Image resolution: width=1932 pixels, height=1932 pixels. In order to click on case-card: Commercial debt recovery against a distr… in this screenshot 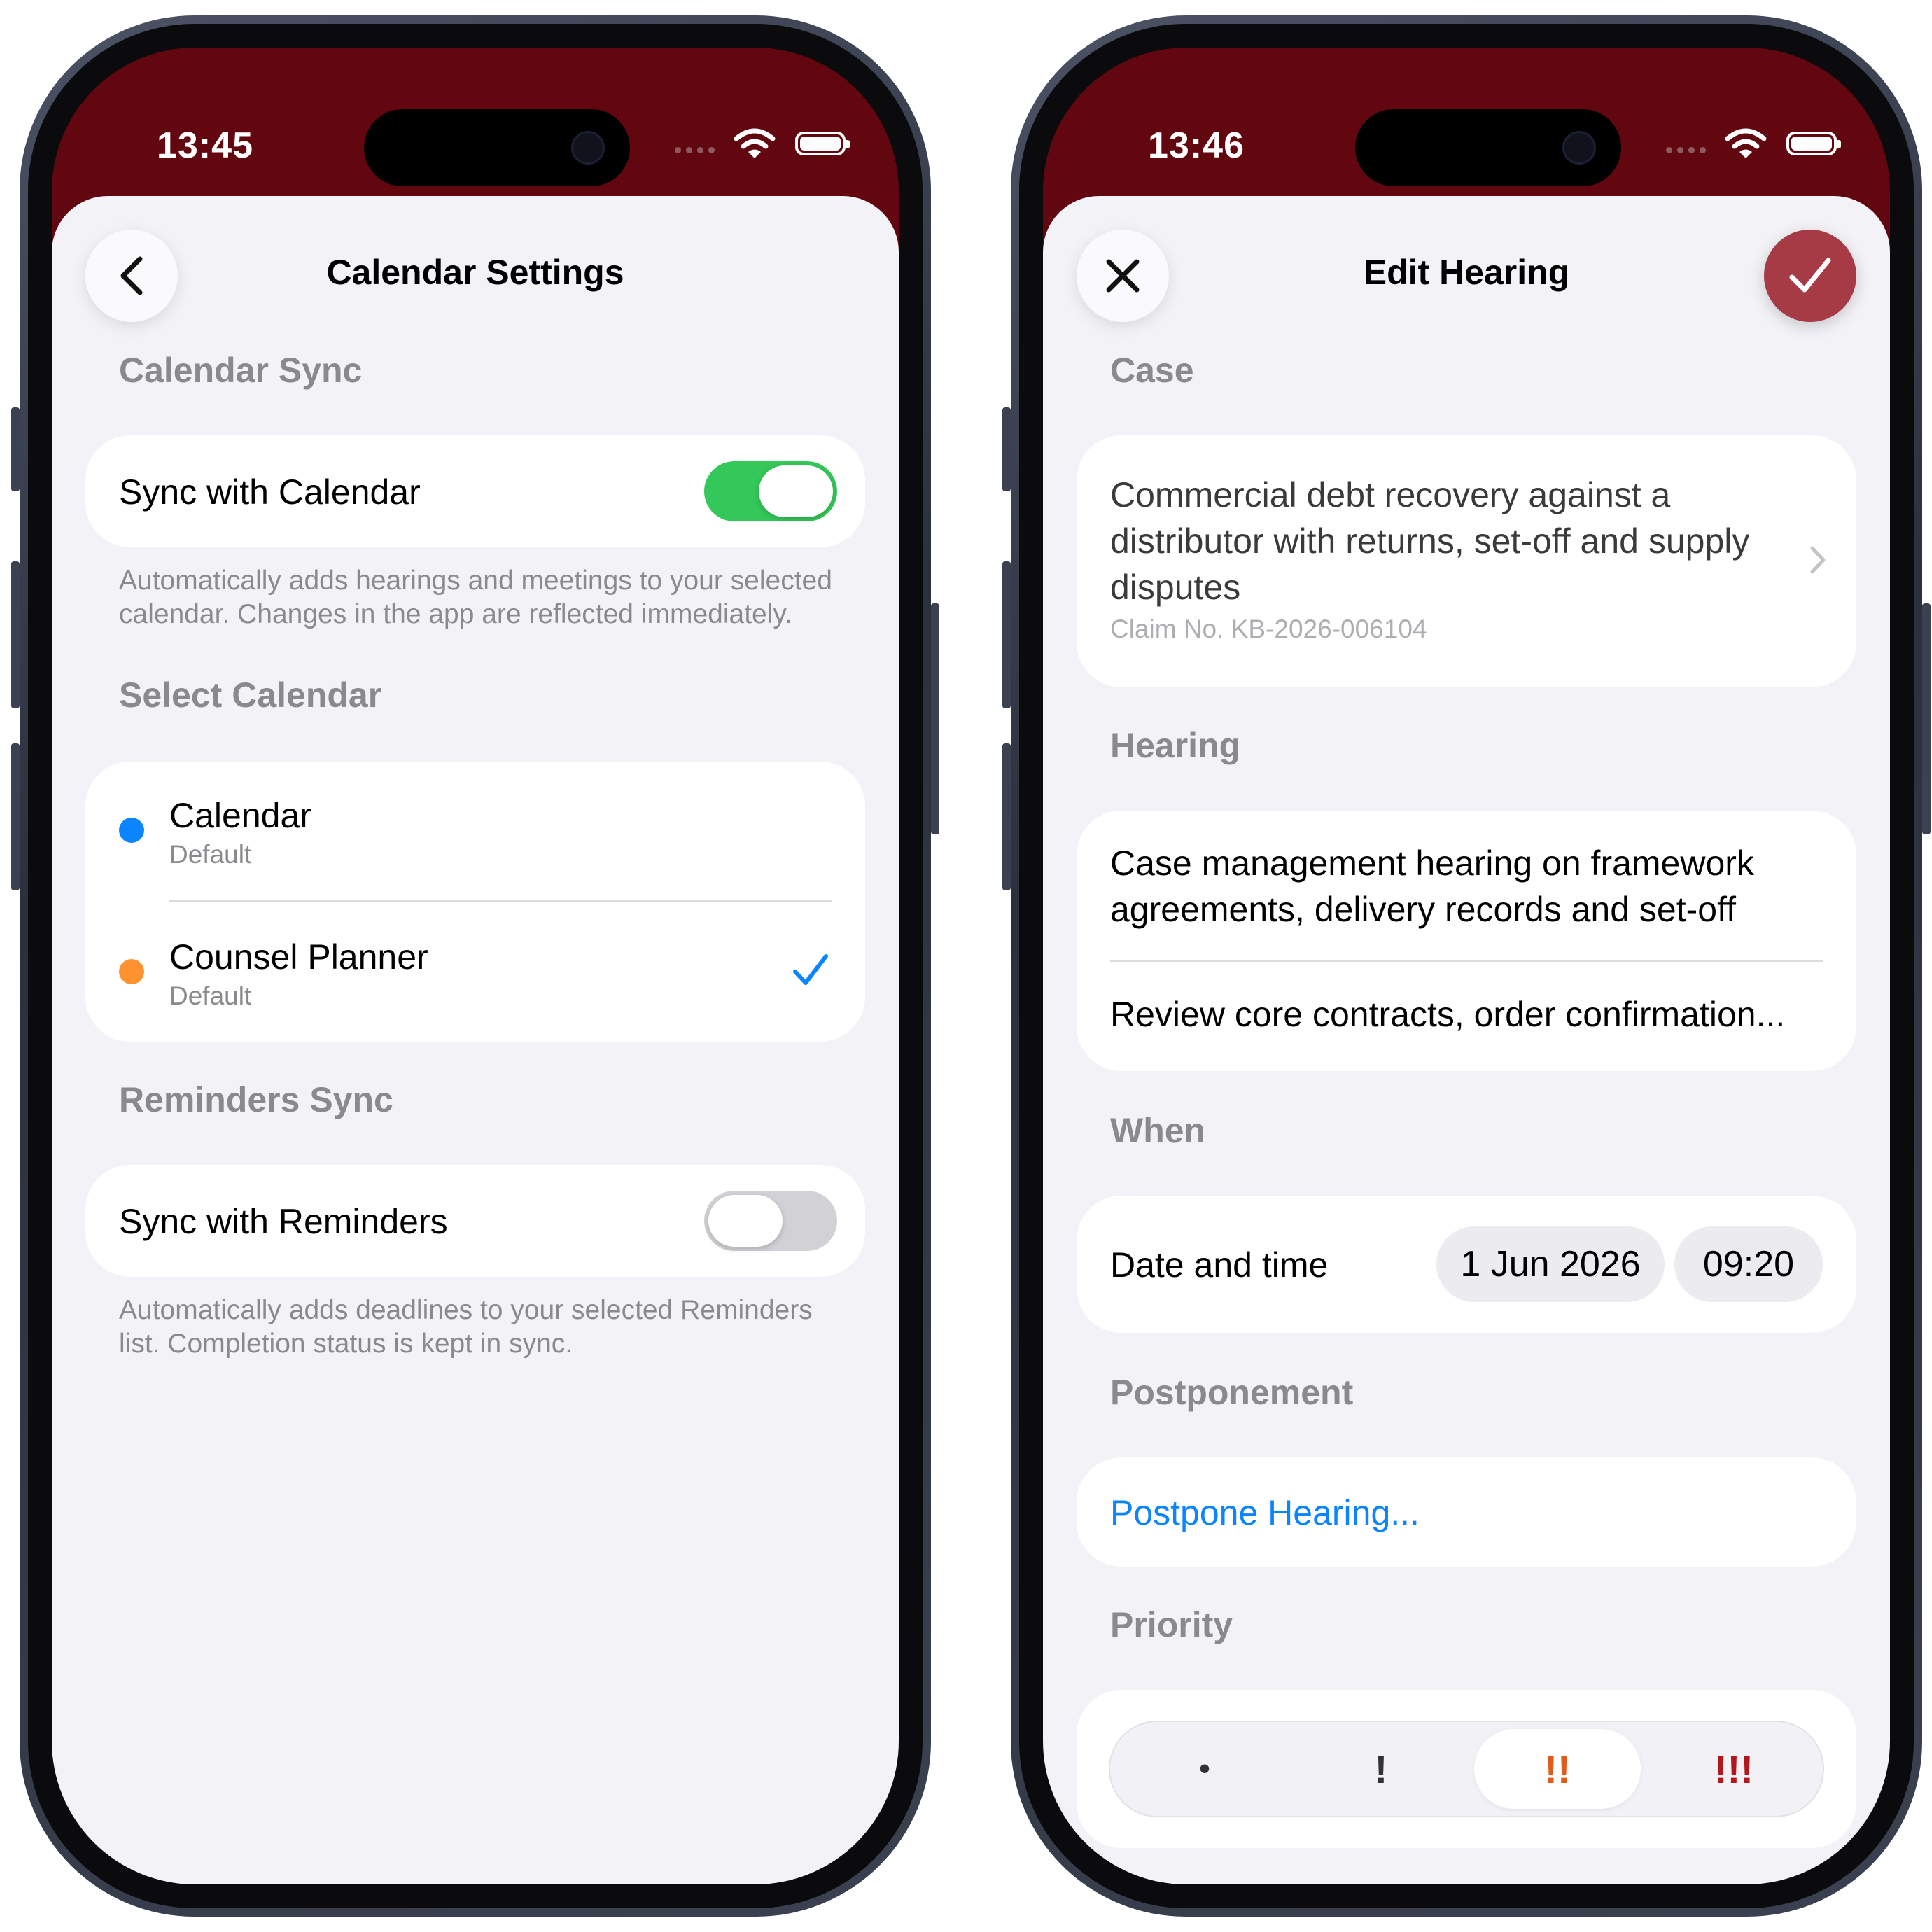, I will do `click(1466, 561)`.